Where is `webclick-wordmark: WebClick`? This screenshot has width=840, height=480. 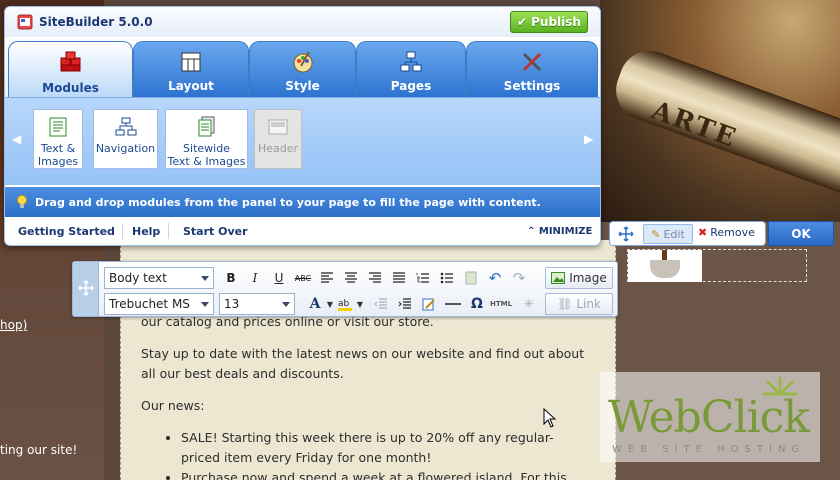
webclick-wordmark: WebClick is located at coordinates (709, 417).